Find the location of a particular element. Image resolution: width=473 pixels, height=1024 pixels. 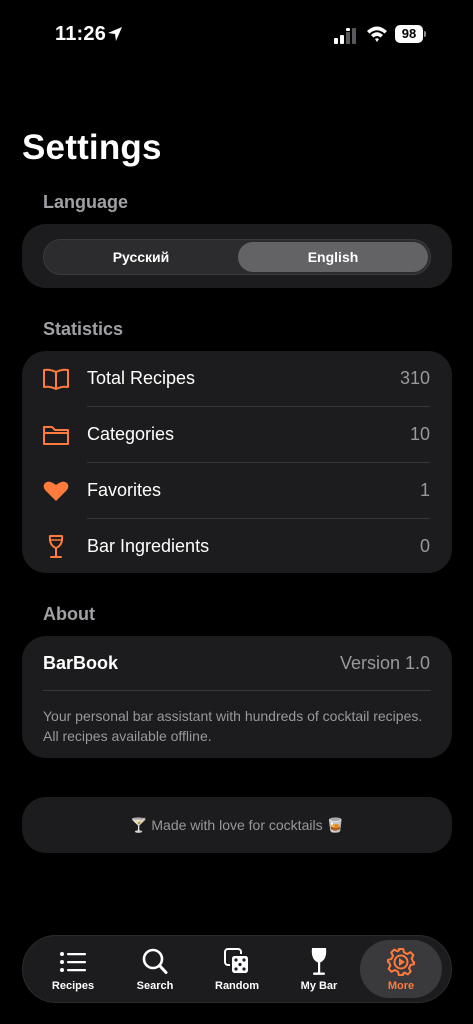

language-header: Language is located at coordinates (86, 202).